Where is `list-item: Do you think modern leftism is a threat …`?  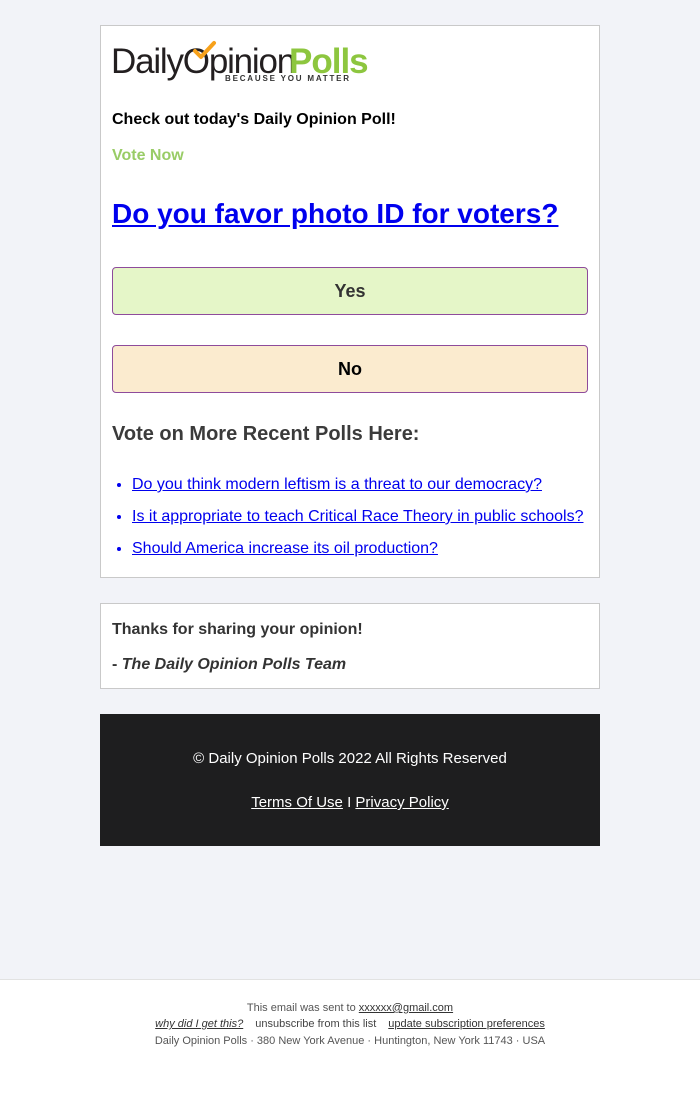 list-item: Do you think modern leftism is a threat … is located at coordinates (357, 485).